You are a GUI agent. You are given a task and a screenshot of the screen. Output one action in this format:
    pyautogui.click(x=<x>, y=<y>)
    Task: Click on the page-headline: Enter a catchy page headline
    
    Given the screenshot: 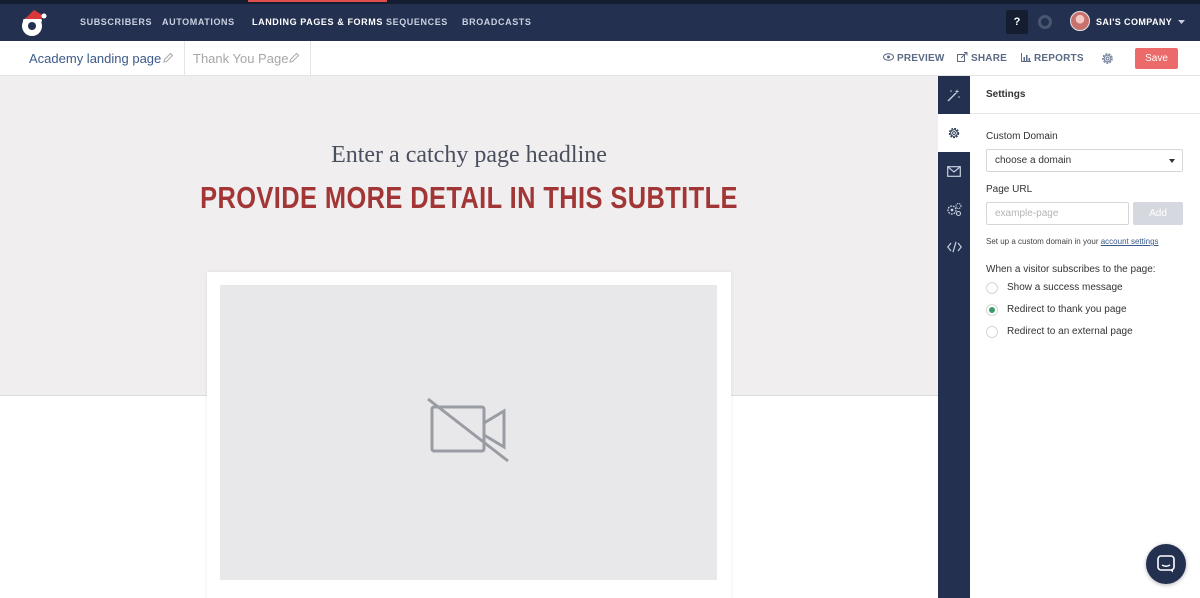 What is the action you would take?
    pyautogui.click(x=469, y=155)
    